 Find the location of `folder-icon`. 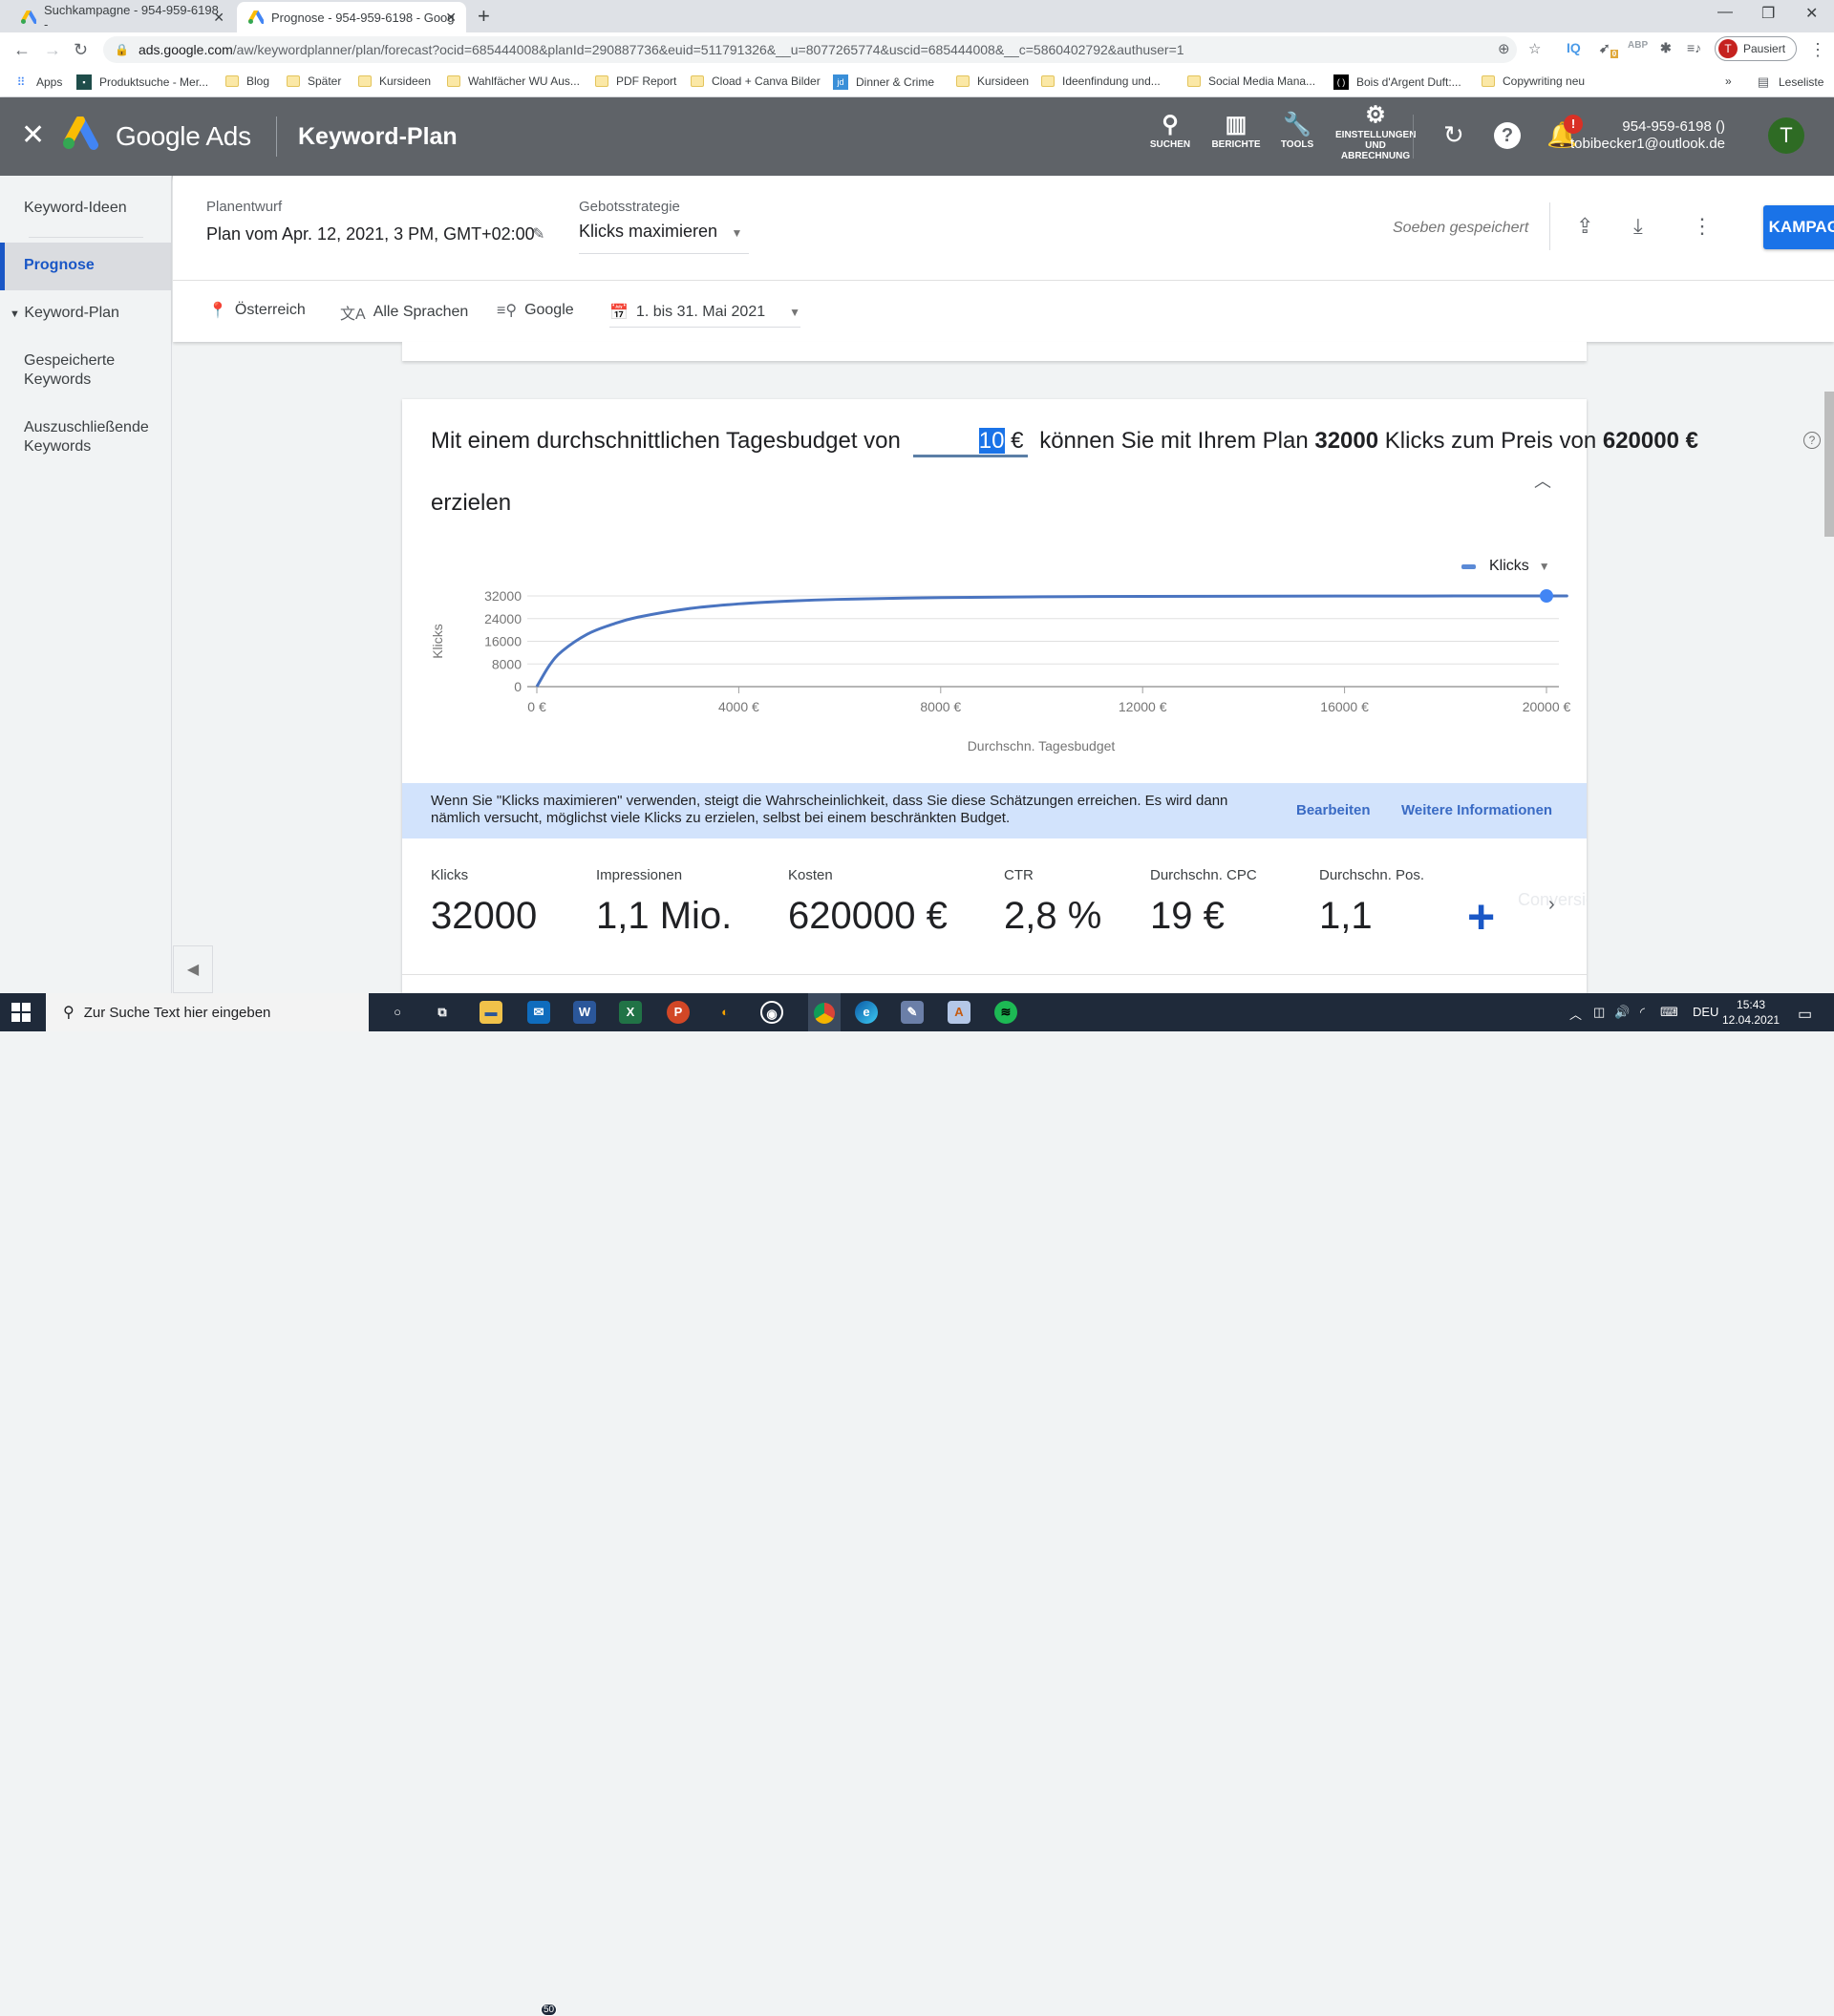

folder-icon is located at coordinates (454, 81).